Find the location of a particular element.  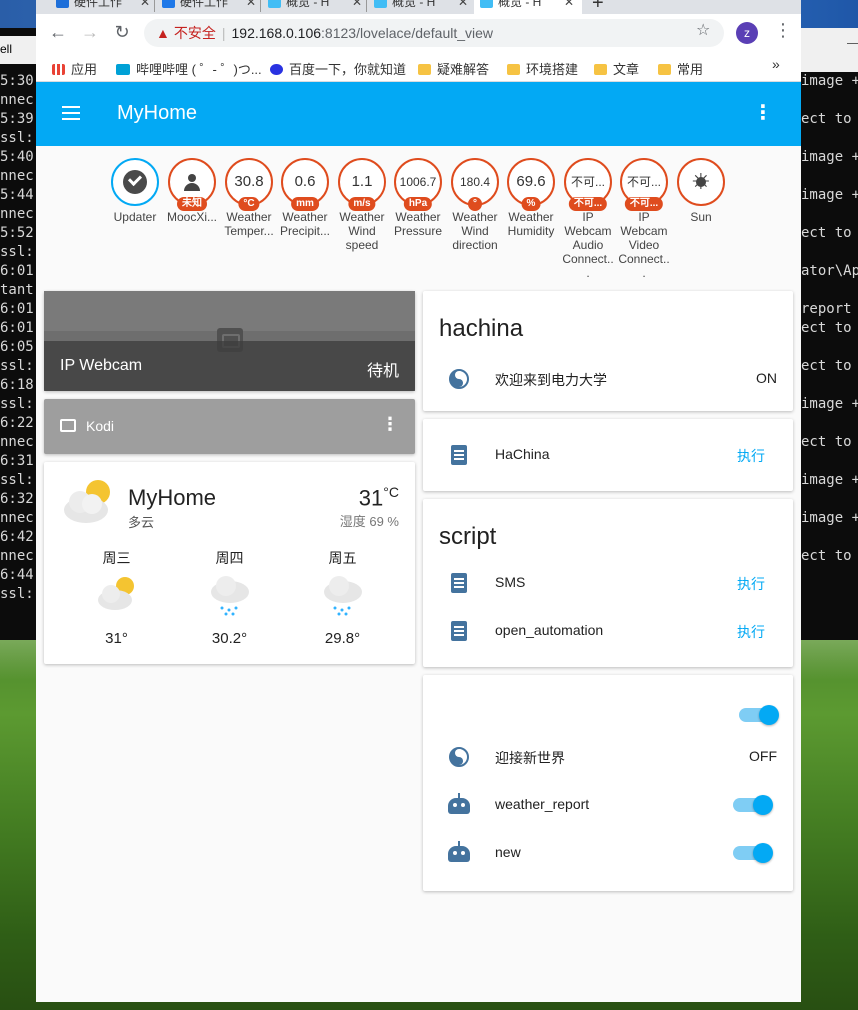

badge-updater: Updater is located at coordinates (135, 191).